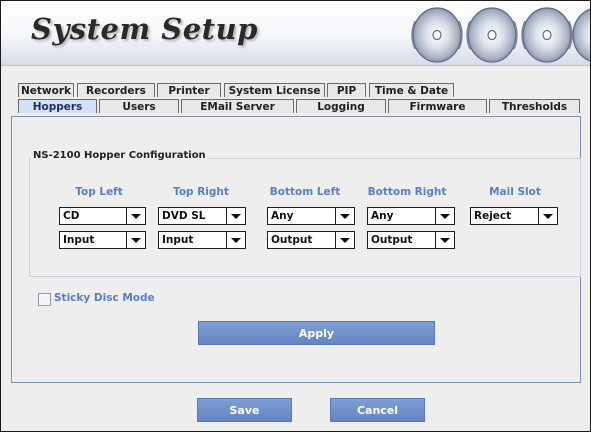  Describe the element at coordinates (500, 35) in the screenshot. I see `discs-graphic-icon` at that location.